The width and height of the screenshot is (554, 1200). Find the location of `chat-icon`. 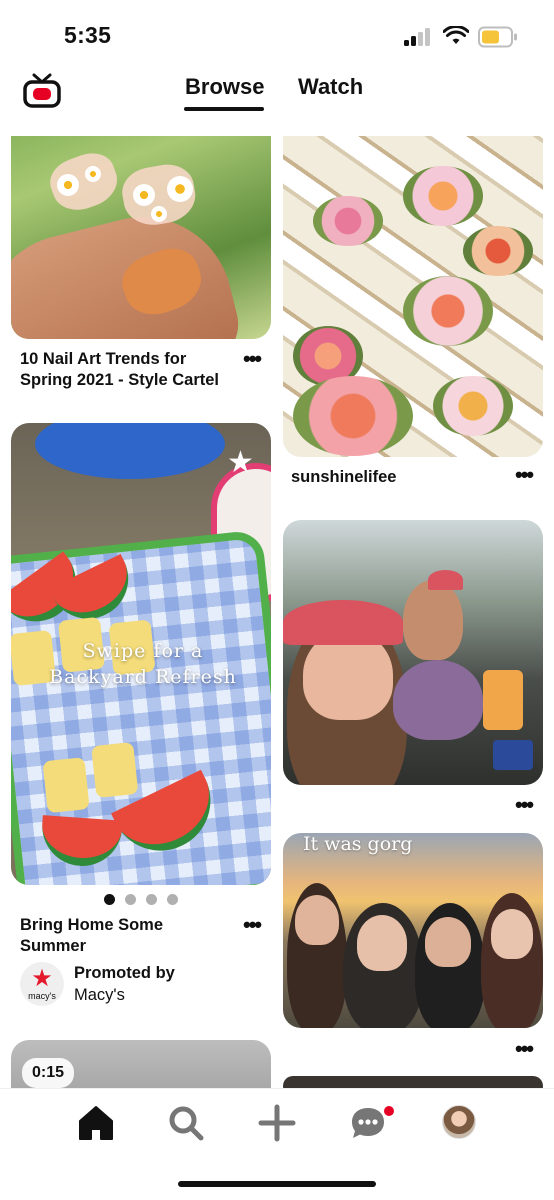

chat-icon is located at coordinates (368, 1123).